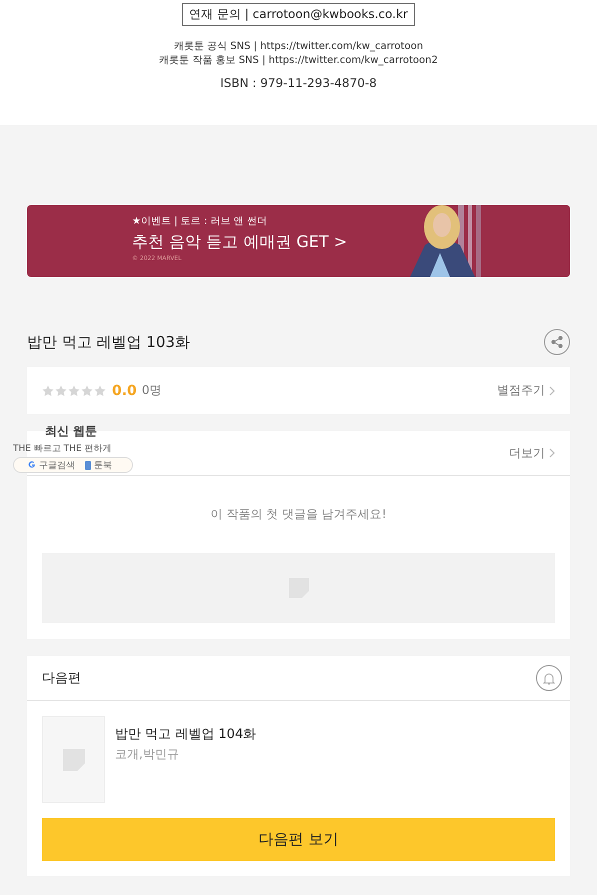  Describe the element at coordinates (147, 754) in the screenshot. I see `authors-text: 코개,박민규` at that location.